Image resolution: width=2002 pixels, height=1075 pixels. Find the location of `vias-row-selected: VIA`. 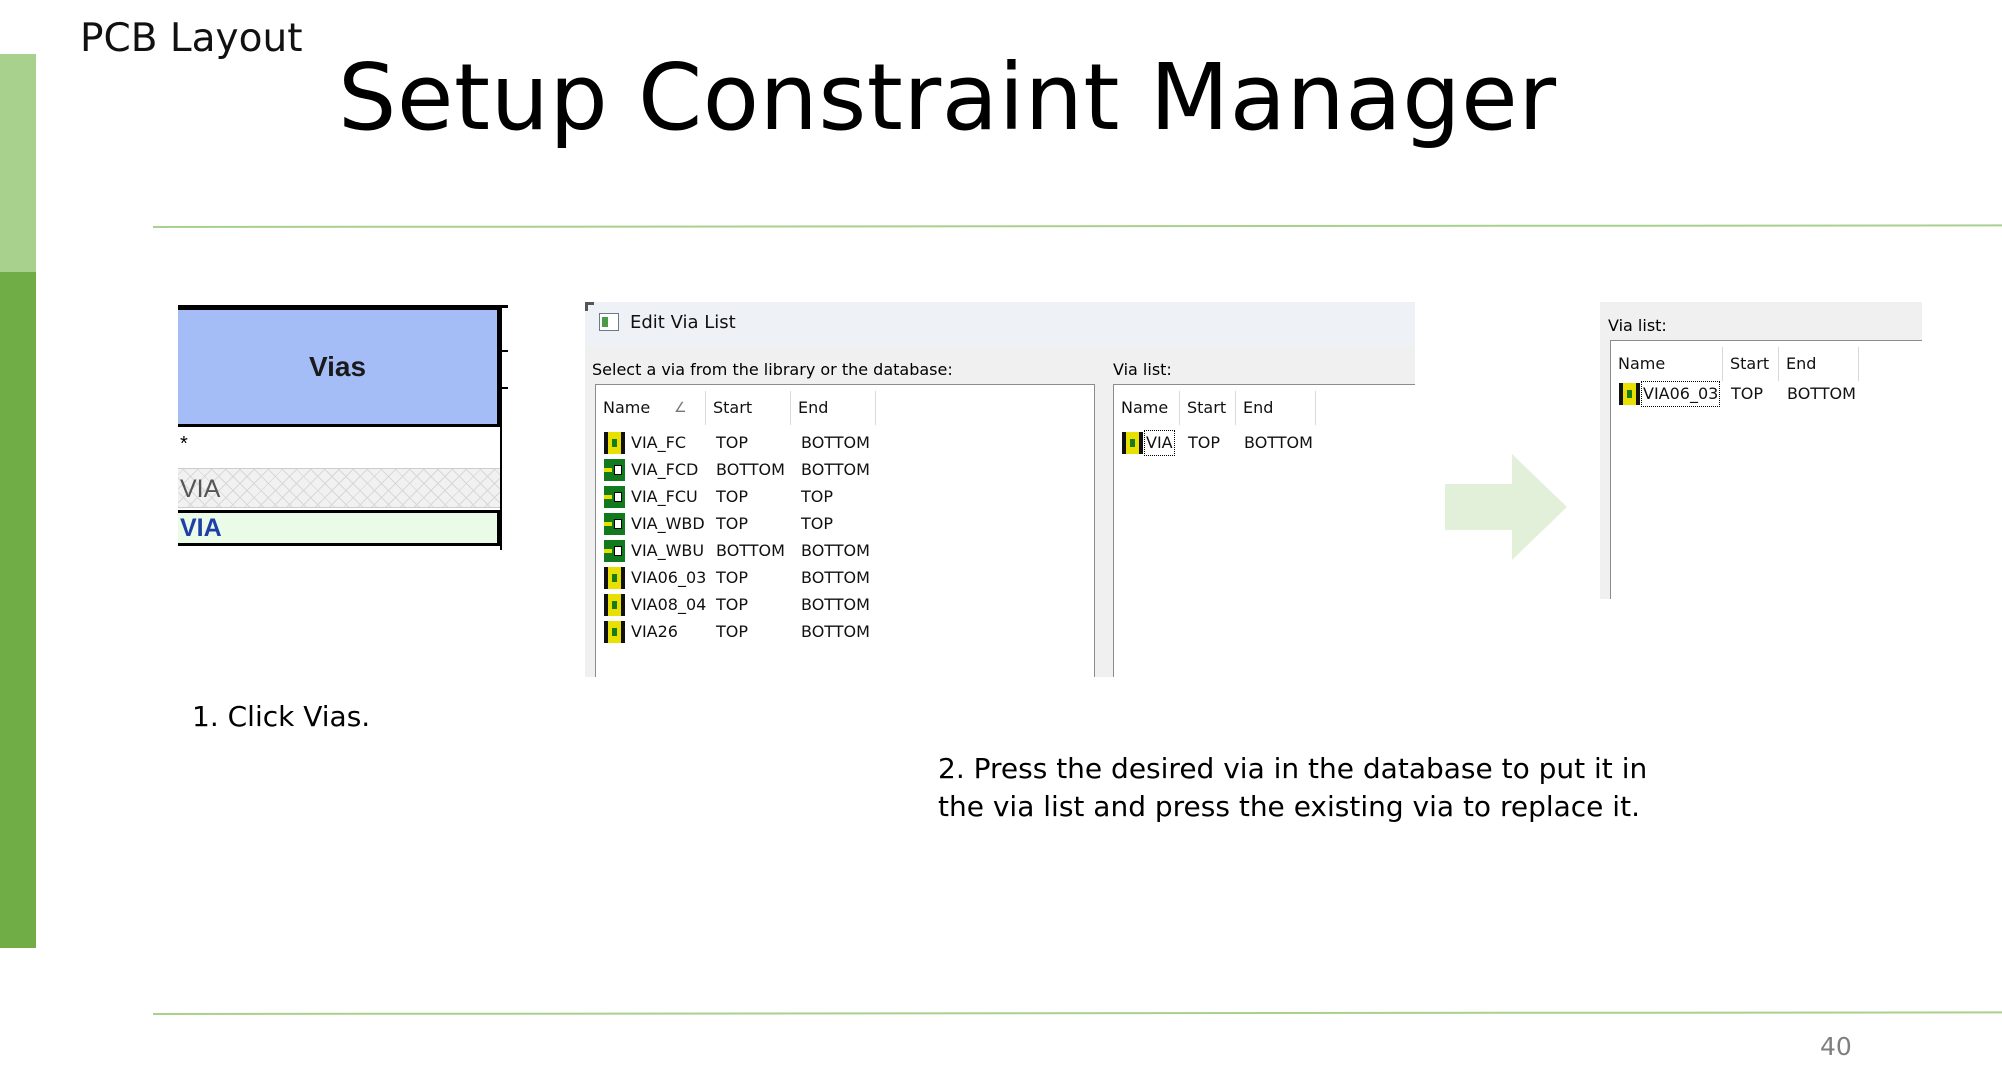

vias-row-selected: VIA is located at coordinates (339, 528).